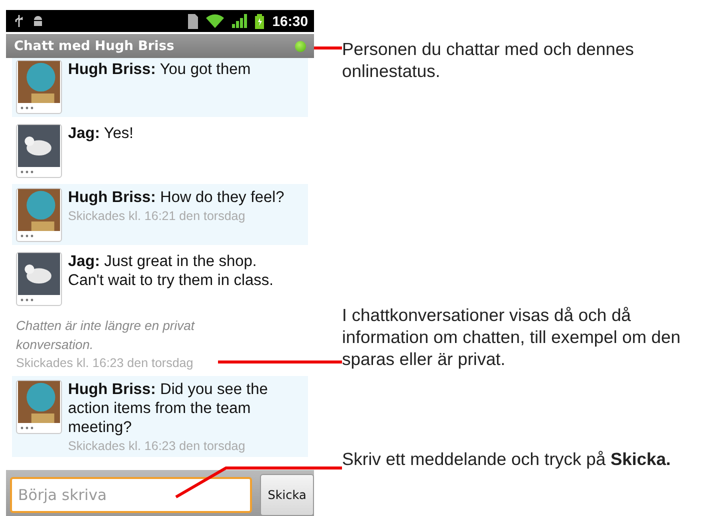  What do you see at coordinates (160, 69) in the screenshot?
I see `message-text: Hugh Briss: You got them` at bounding box center [160, 69].